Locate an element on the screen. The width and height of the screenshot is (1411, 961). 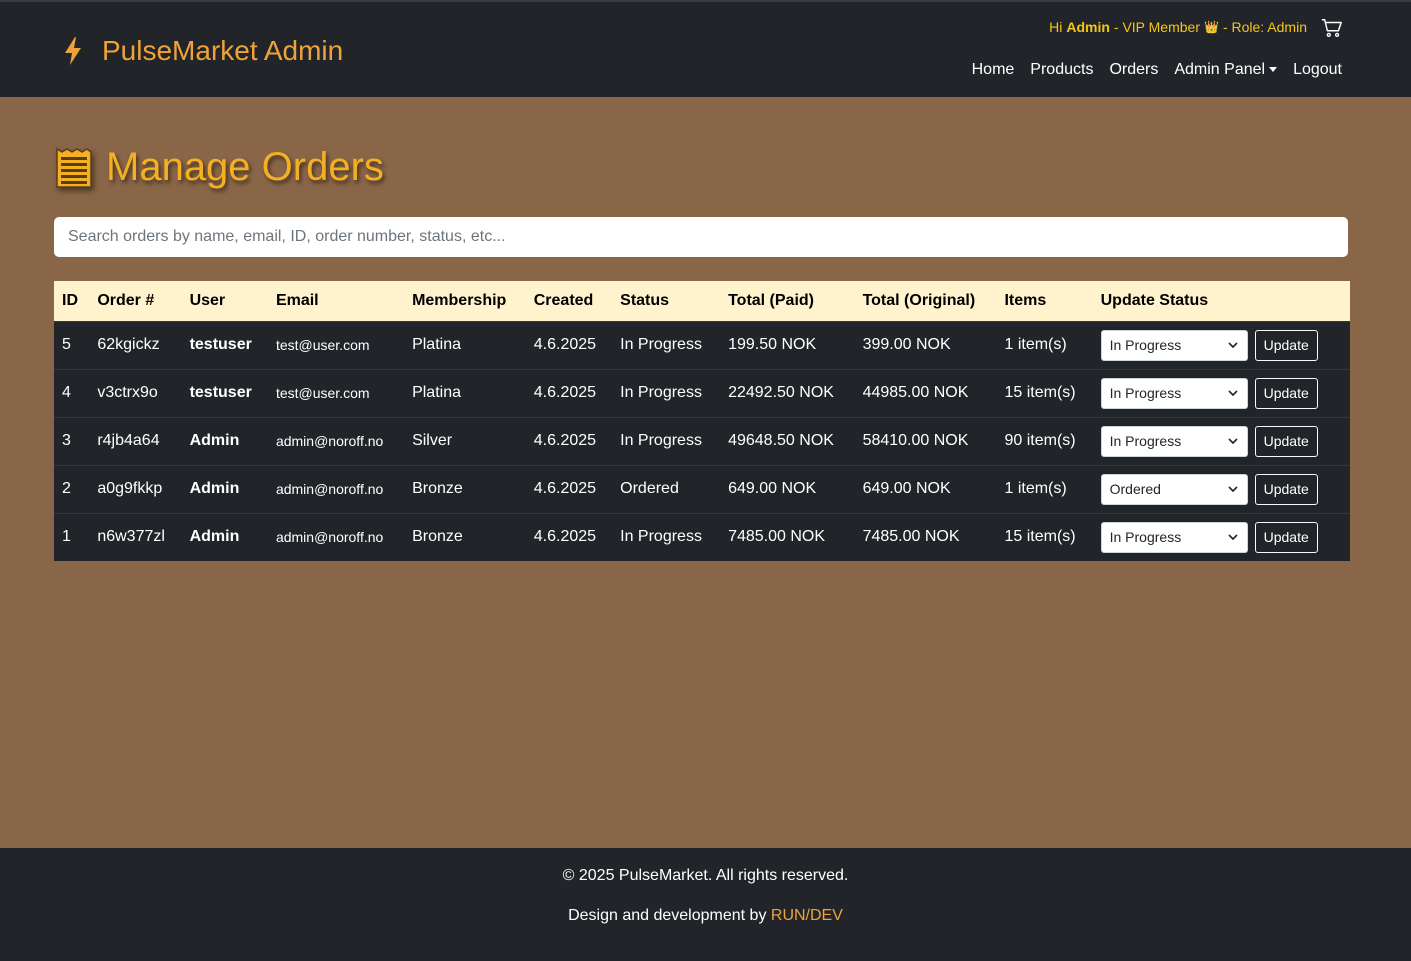
cell-user: Admin is located at coordinates (214, 440).